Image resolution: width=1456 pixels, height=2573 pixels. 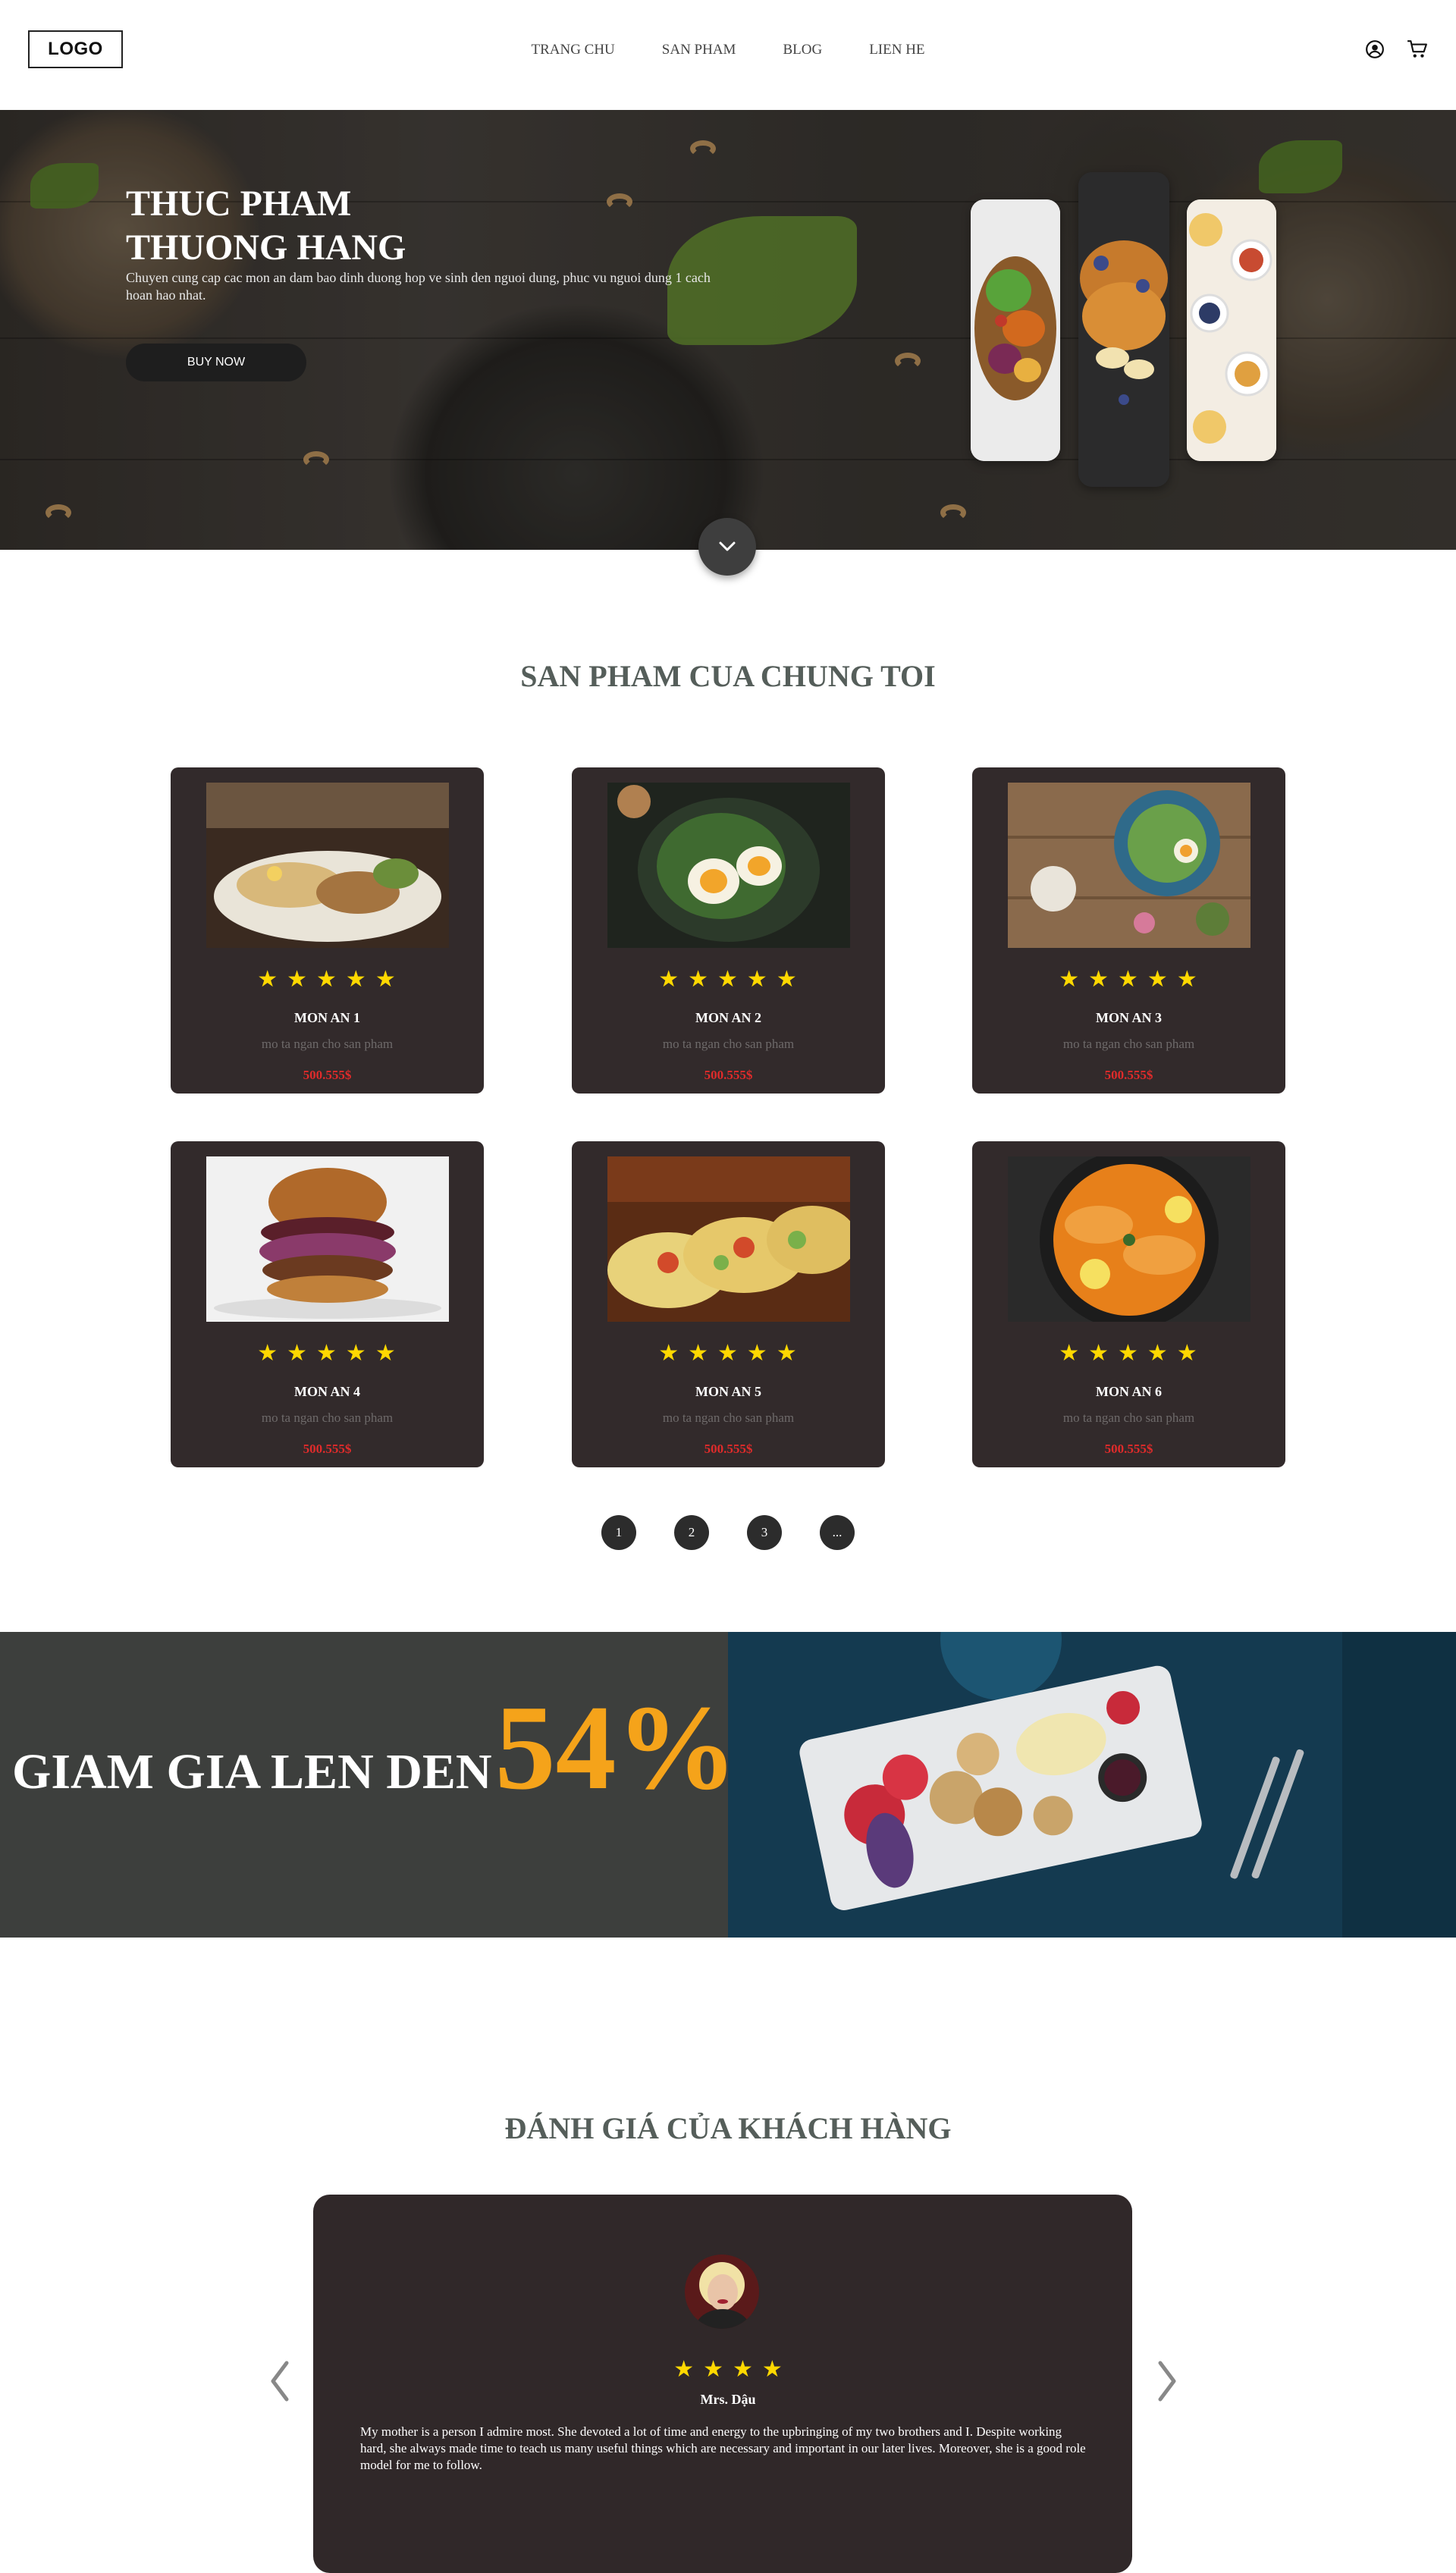 I want to click on chevron-down-icon, so click(x=727, y=546).